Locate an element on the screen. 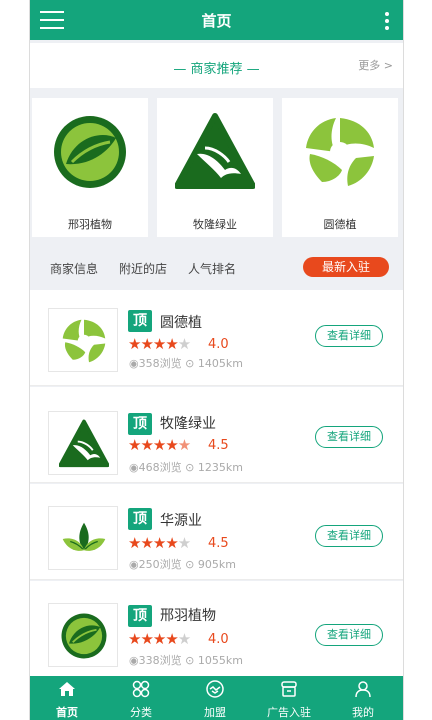 This screenshot has height=720, width=432. merchant-card-name: 牧隆绿业 is located at coordinates (215, 224).